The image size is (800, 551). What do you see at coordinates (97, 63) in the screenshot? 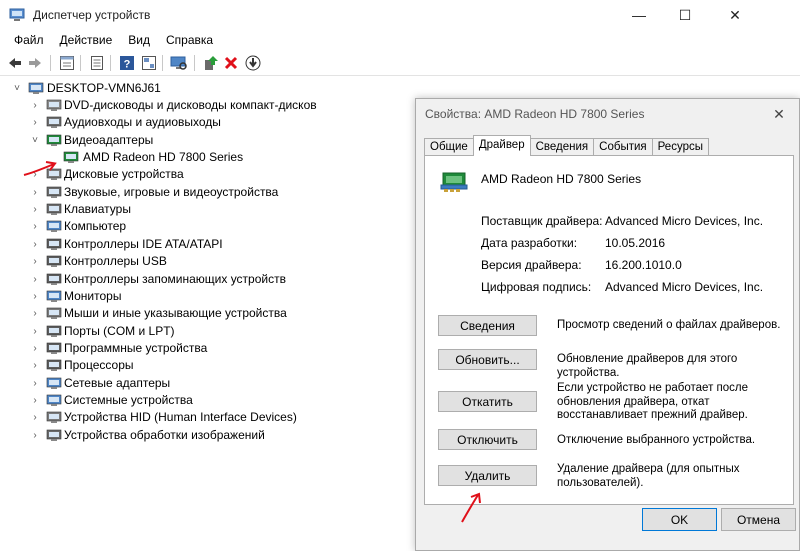
I see `show-hidden-icon` at bounding box center [97, 63].